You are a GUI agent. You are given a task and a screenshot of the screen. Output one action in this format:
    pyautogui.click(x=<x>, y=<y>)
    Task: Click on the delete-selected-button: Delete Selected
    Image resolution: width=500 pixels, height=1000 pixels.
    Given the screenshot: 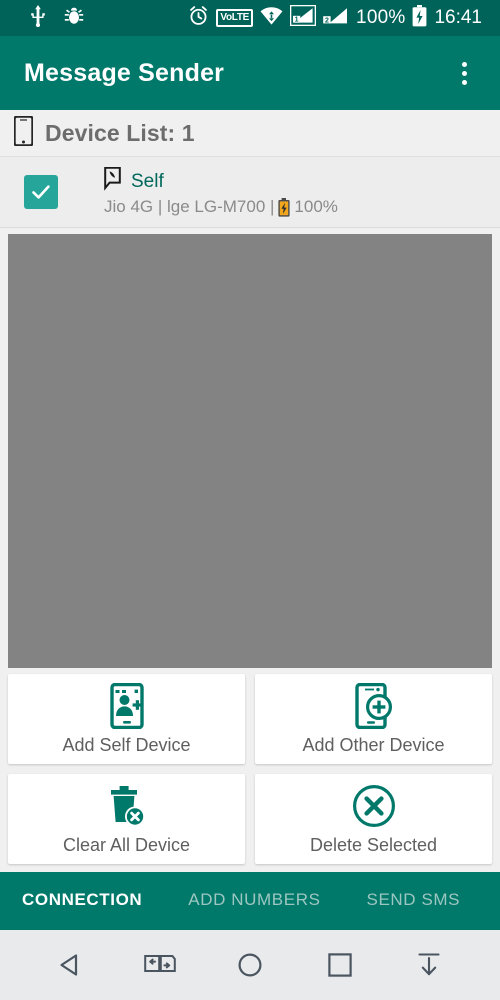 What is the action you would take?
    pyautogui.click(x=373, y=819)
    